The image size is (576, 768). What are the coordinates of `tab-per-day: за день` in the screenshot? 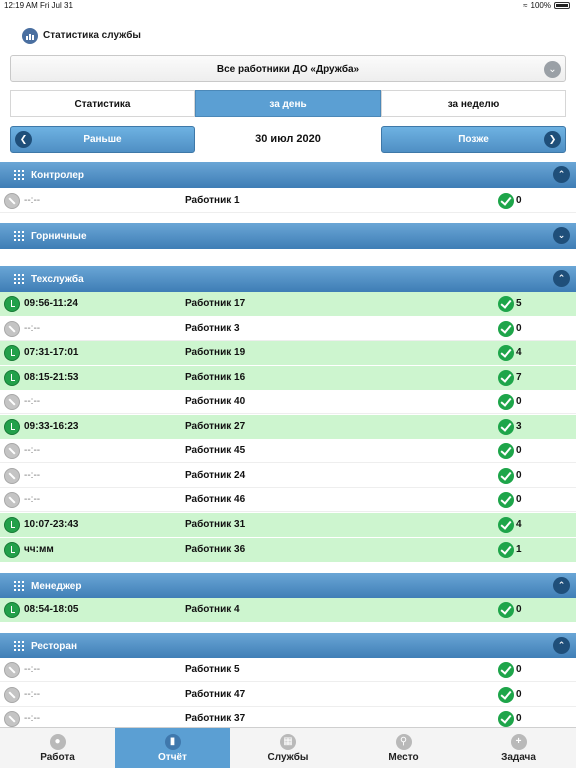 It's located at (288, 103).